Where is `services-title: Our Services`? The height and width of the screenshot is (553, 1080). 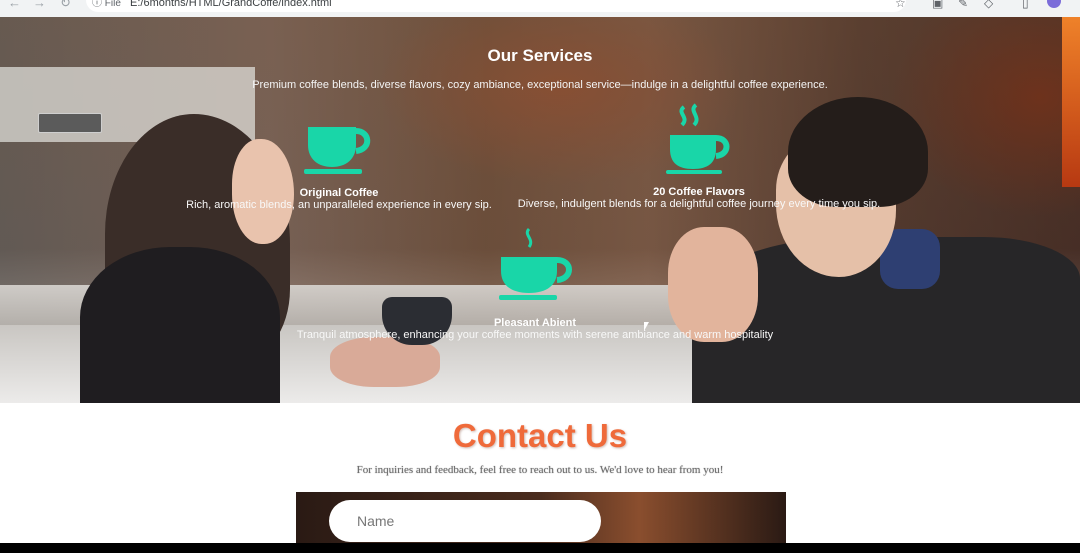 services-title: Our Services is located at coordinates (540, 55).